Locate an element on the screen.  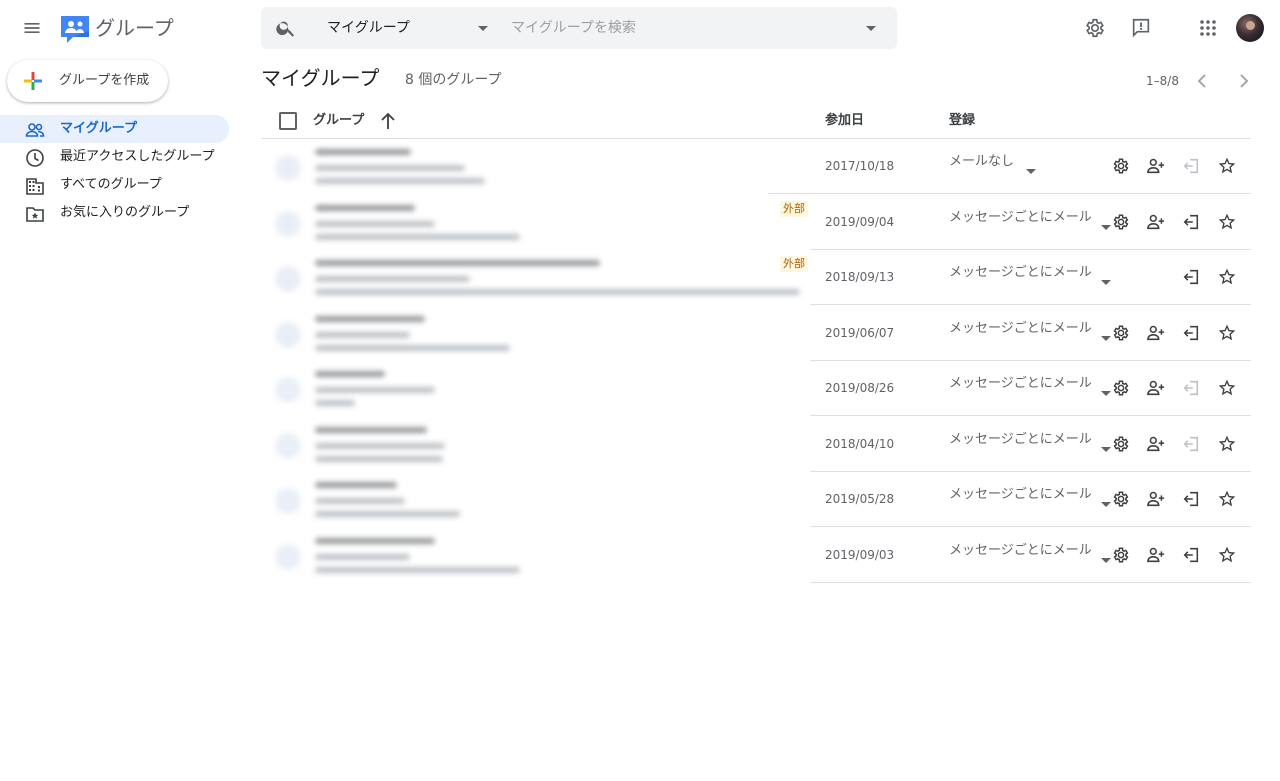
table-row: 外部 2018/09/13 メッセージごとにメール is located at coordinates (756, 277).